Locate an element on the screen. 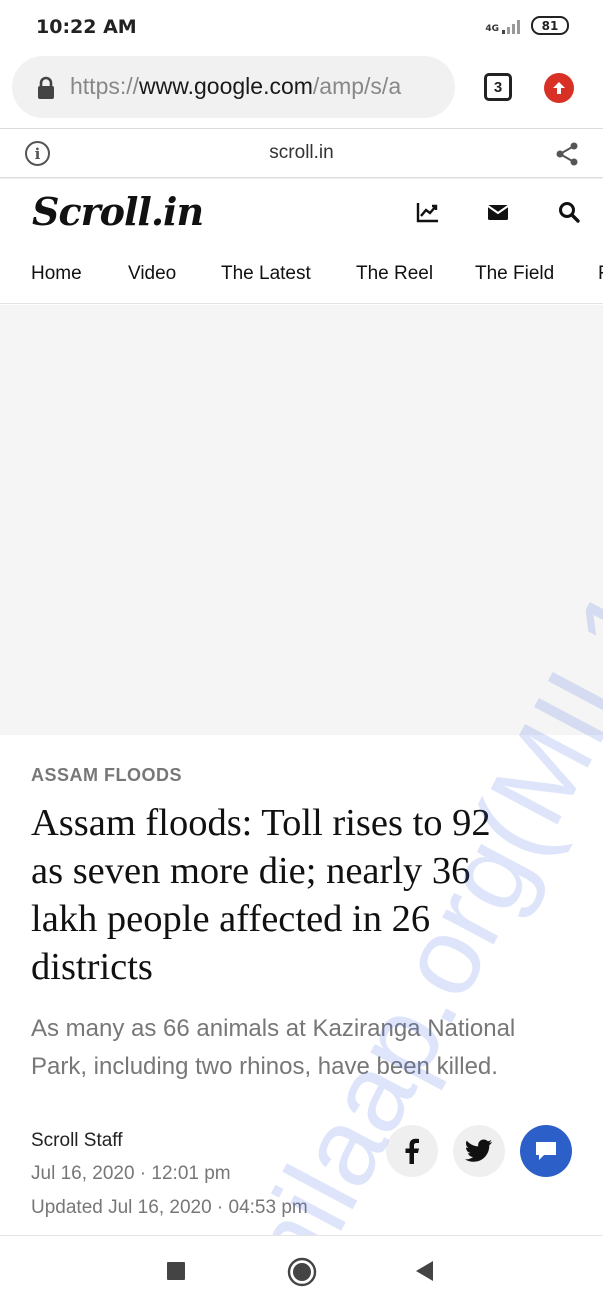 Image resolution: width=603 pixels, height=1307 pixels. update-button is located at coordinates (559, 88).